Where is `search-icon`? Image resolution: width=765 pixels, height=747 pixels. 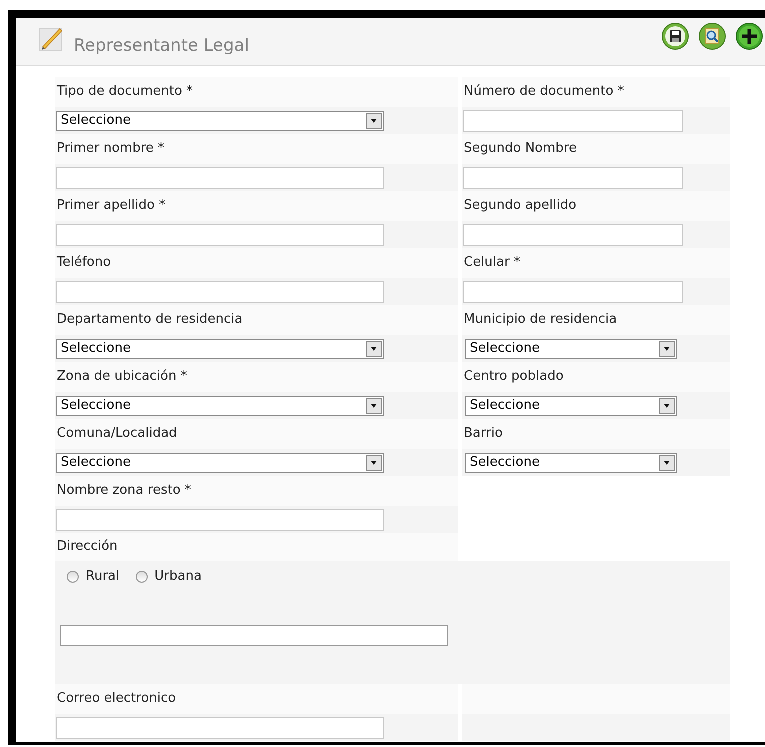 search-icon is located at coordinates (712, 36).